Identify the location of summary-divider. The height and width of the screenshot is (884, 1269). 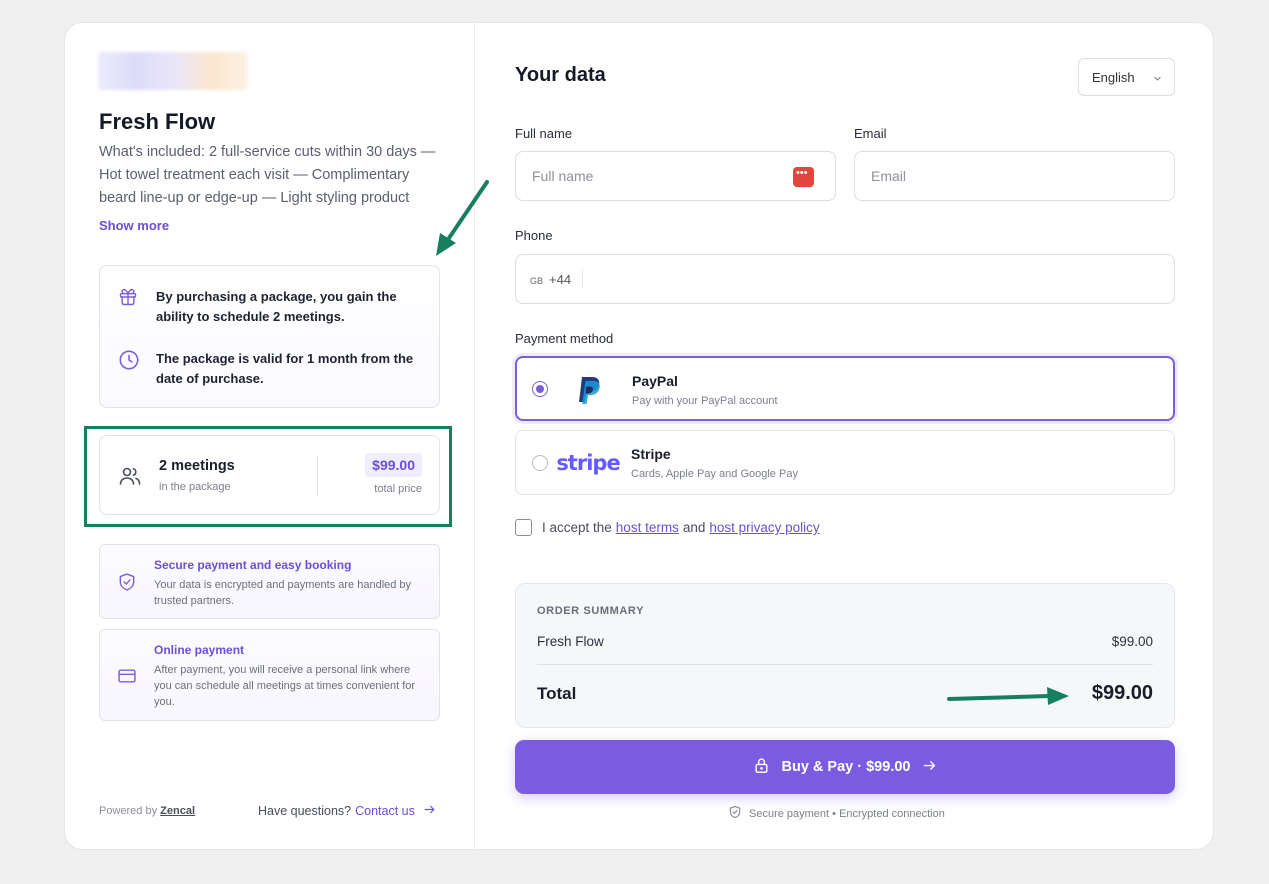
(845, 664).